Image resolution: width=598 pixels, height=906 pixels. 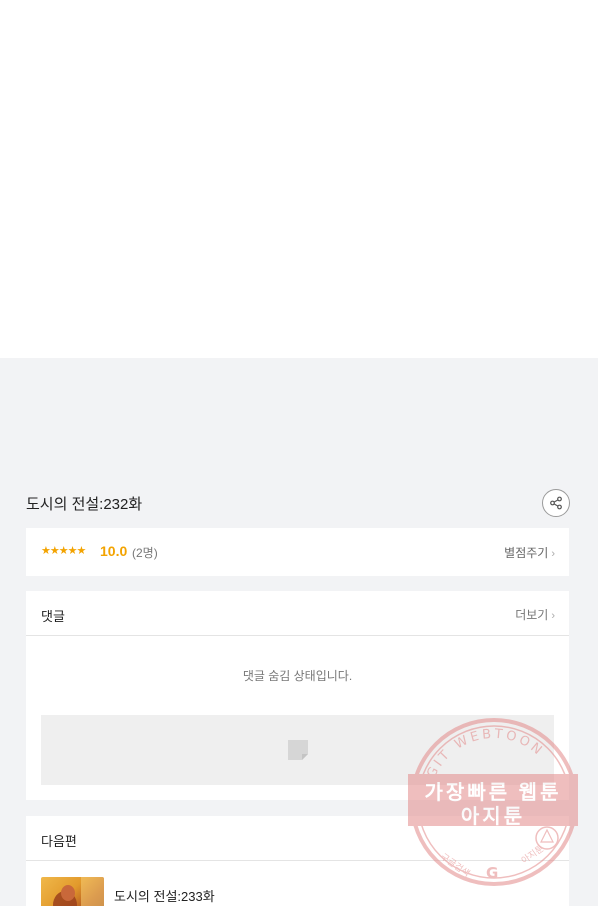 What do you see at coordinates (297, 613) in the screenshot?
I see `comments-header: 댓글 더보기 ›` at bounding box center [297, 613].